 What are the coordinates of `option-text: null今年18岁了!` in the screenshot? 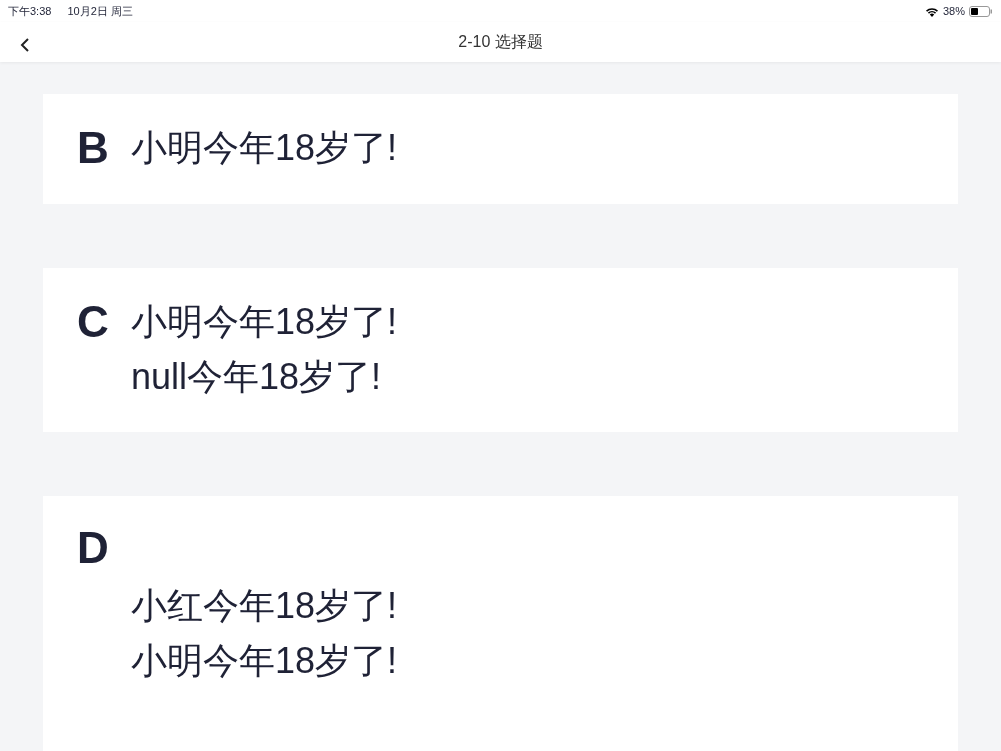 It's located at (257, 377).